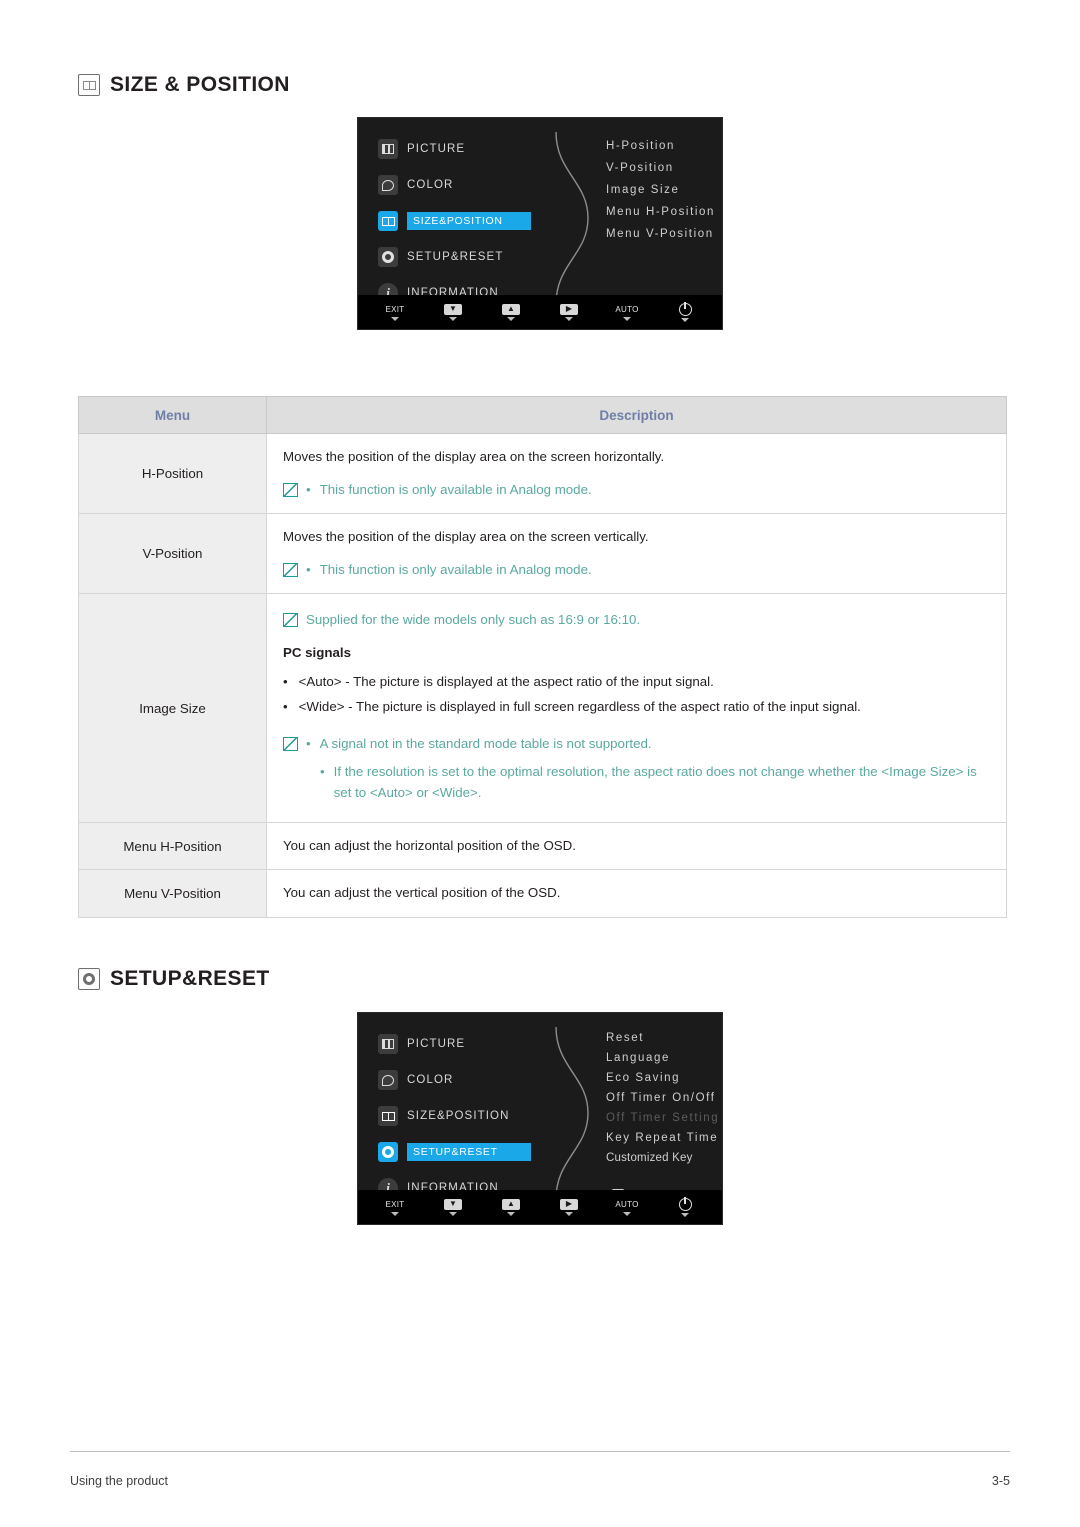 The image size is (1080, 1527). I want to click on osd-brace-divider, so click(572, 218).